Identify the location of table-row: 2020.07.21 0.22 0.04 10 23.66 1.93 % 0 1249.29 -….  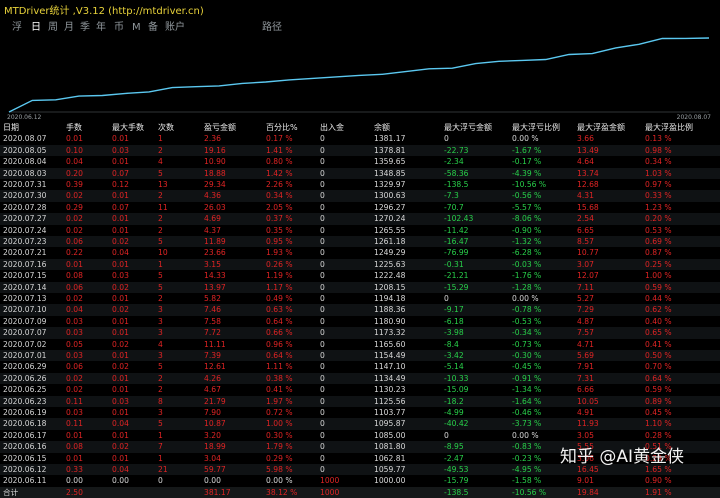
(360, 252).